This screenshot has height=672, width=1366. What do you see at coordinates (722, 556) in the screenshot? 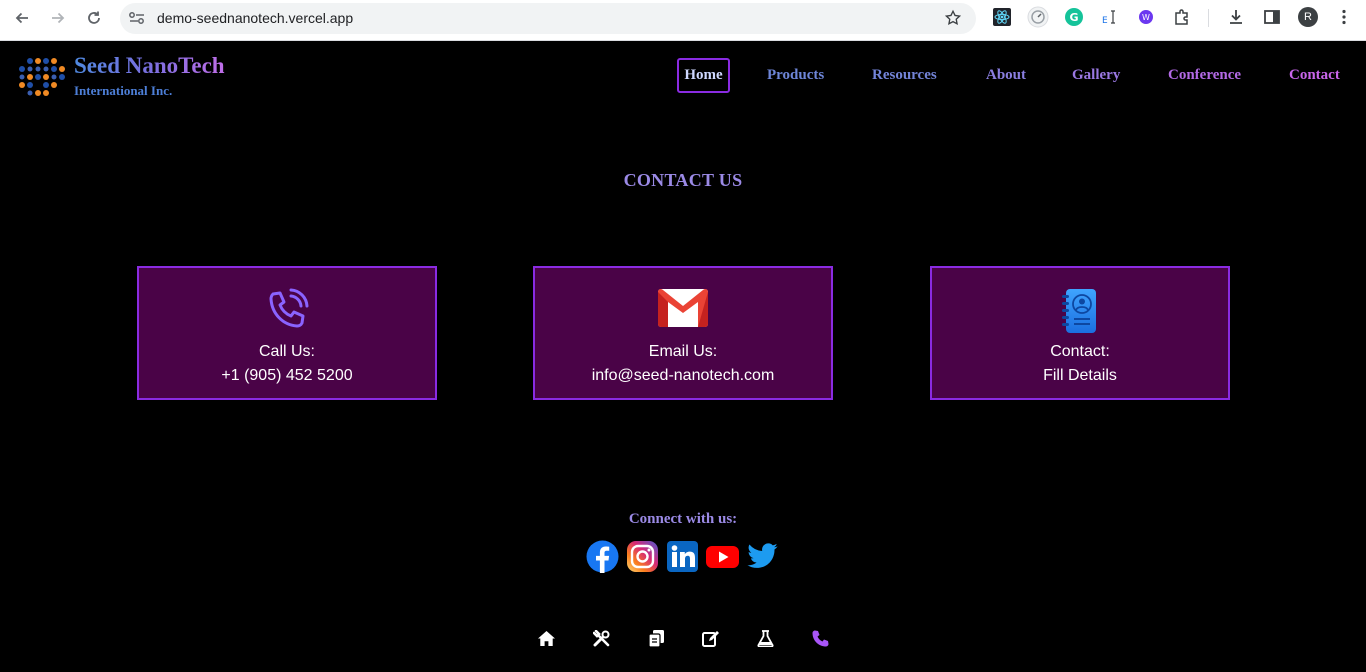
I see `youtube-icon` at bounding box center [722, 556].